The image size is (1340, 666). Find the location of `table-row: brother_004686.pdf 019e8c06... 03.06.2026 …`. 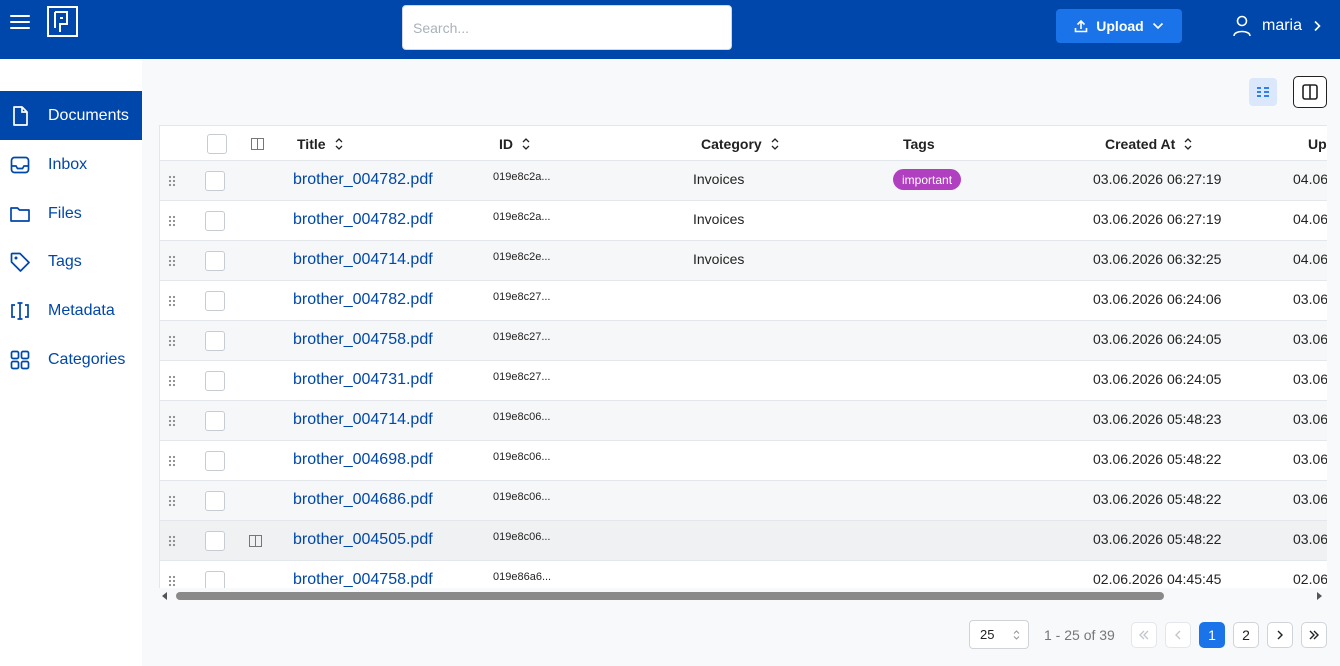

table-row: brother_004686.pdf 019e8c06... 03.06.2026 … is located at coordinates (743, 501).